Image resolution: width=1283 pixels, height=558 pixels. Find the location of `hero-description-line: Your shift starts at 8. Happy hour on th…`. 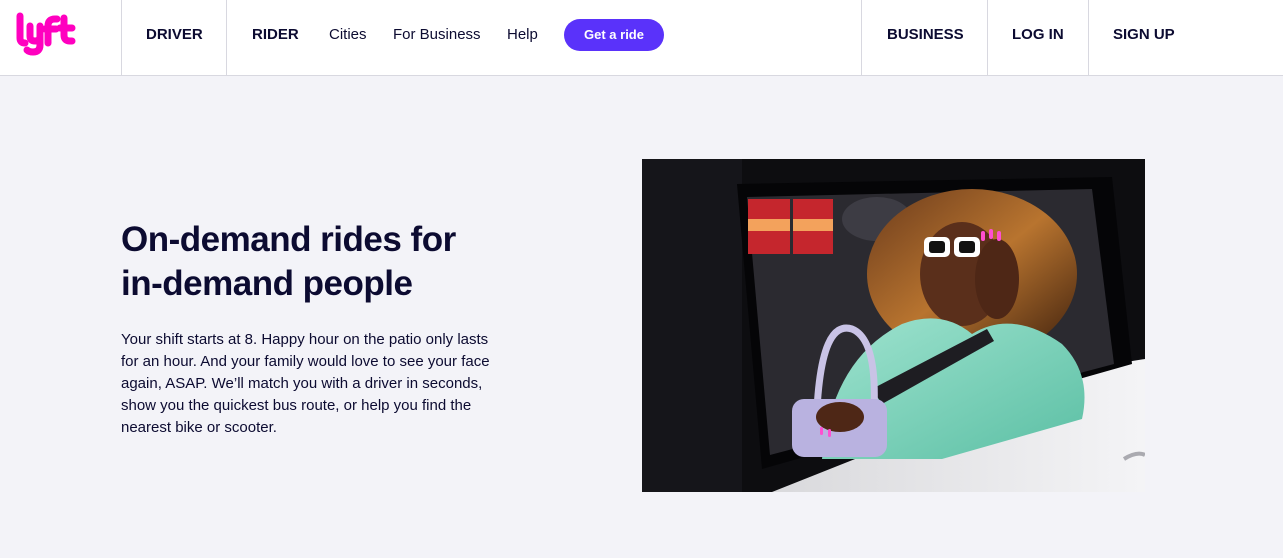

hero-description-line: Your shift starts at 8. Happy hour on th… is located at coordinates (305, 339).